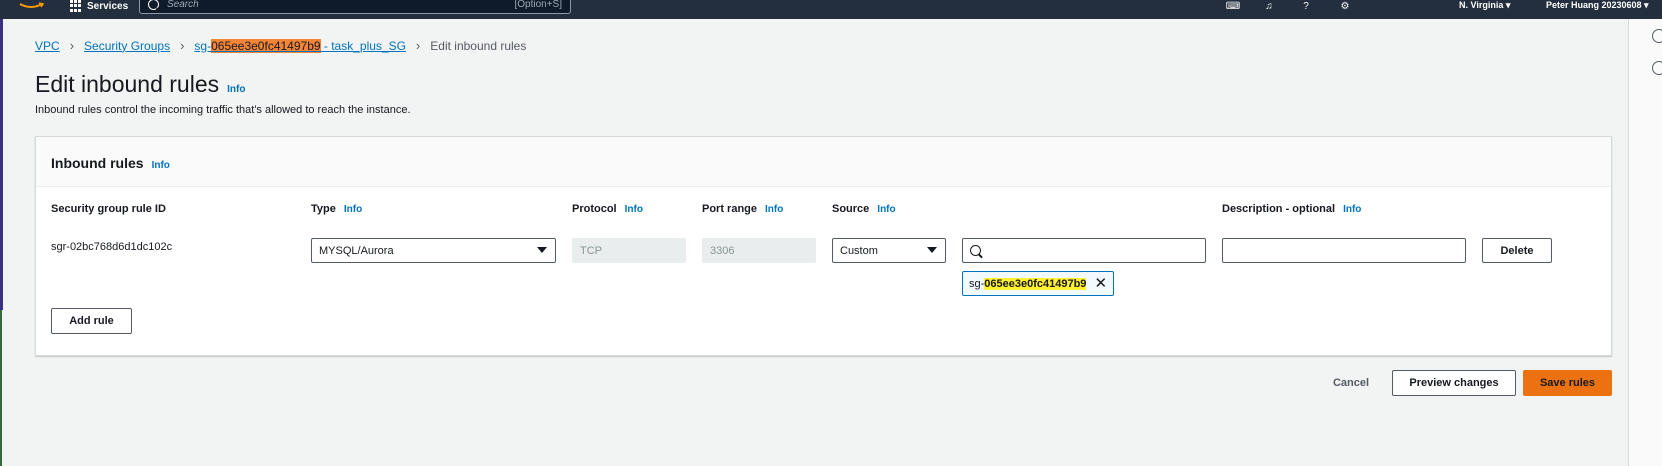 The image size is (1662, 466). What do you see at coordinates (1306, 6) in the screenshot?
I see `help-icon: ?` at bounding box center [1306, 6].